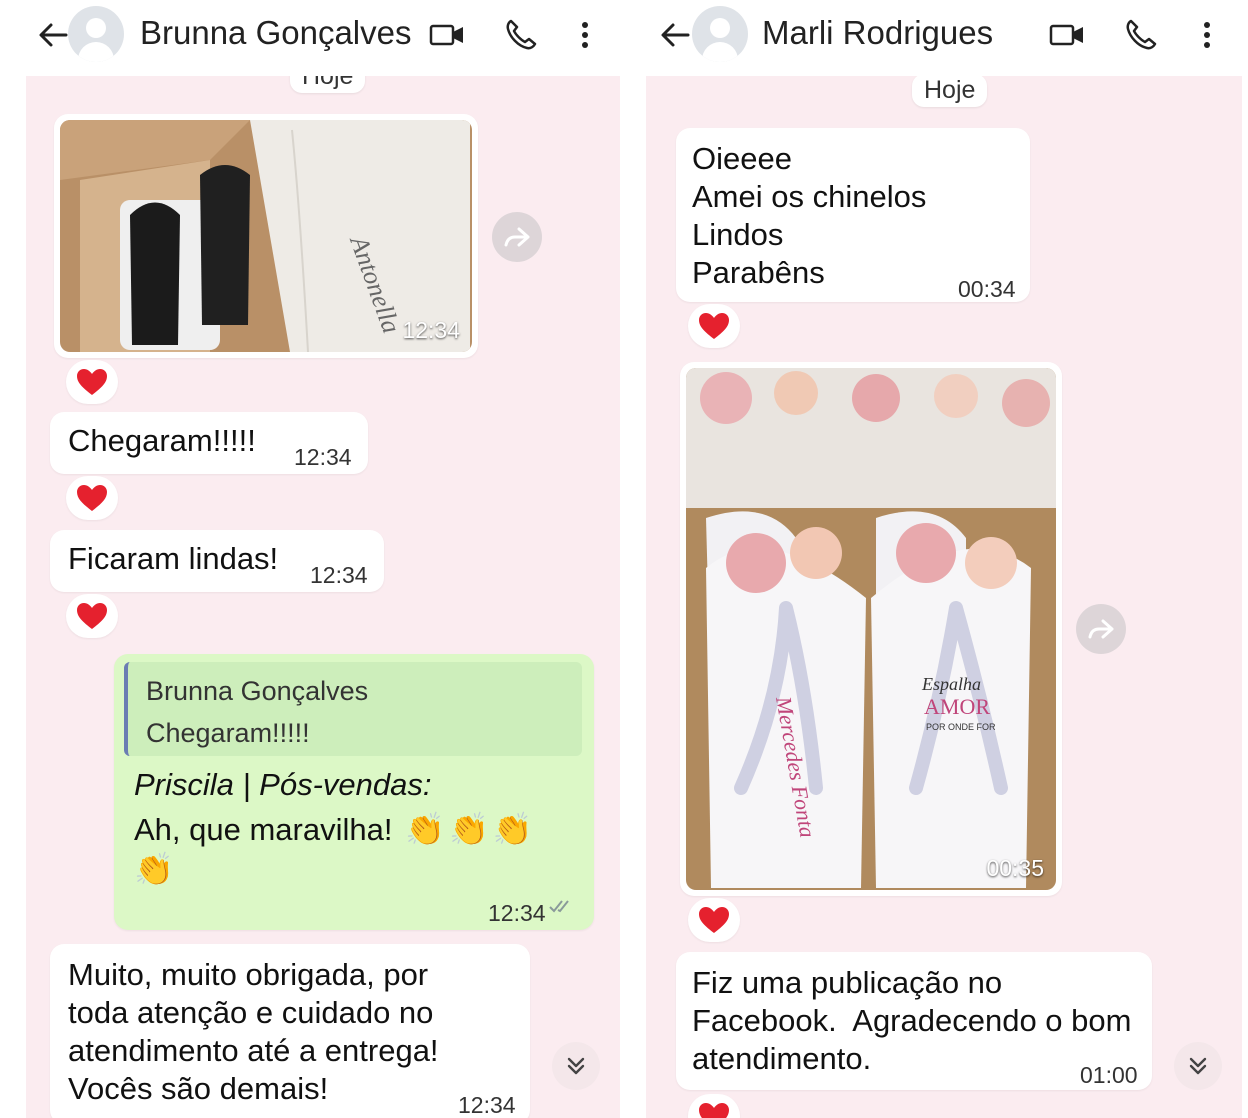 This screenshot has height=1118, width=1248. I want to click on contact-name: Brunna Gonçalves, so click(276, 33).